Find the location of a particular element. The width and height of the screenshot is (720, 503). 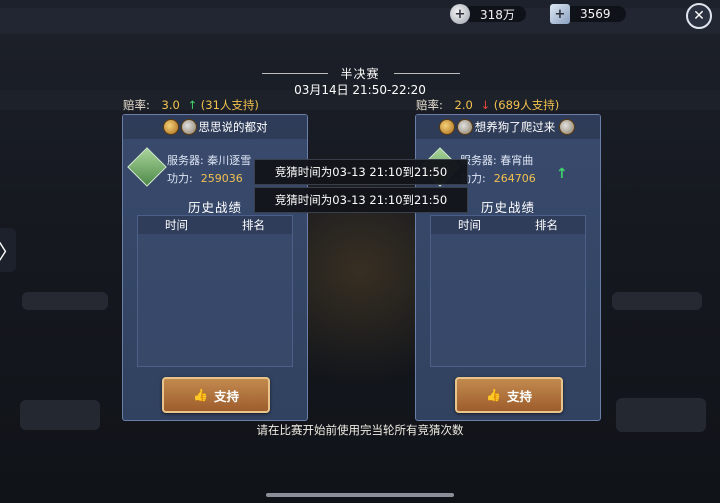

right-player-header: 想养狗了爬过来 is located at coordinates (508, 127).